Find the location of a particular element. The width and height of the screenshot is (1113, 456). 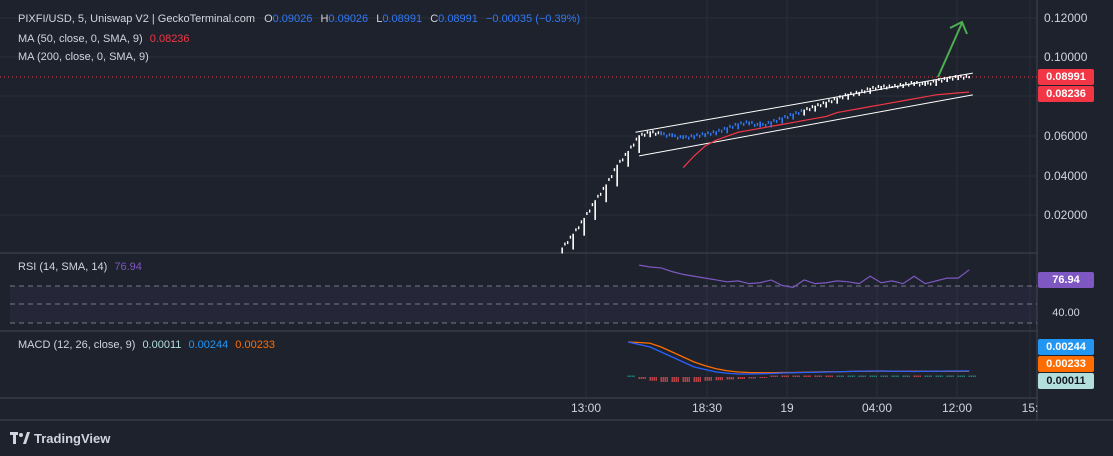

price-axis-label: 0.06000 is located at coordinates (1066, 136).